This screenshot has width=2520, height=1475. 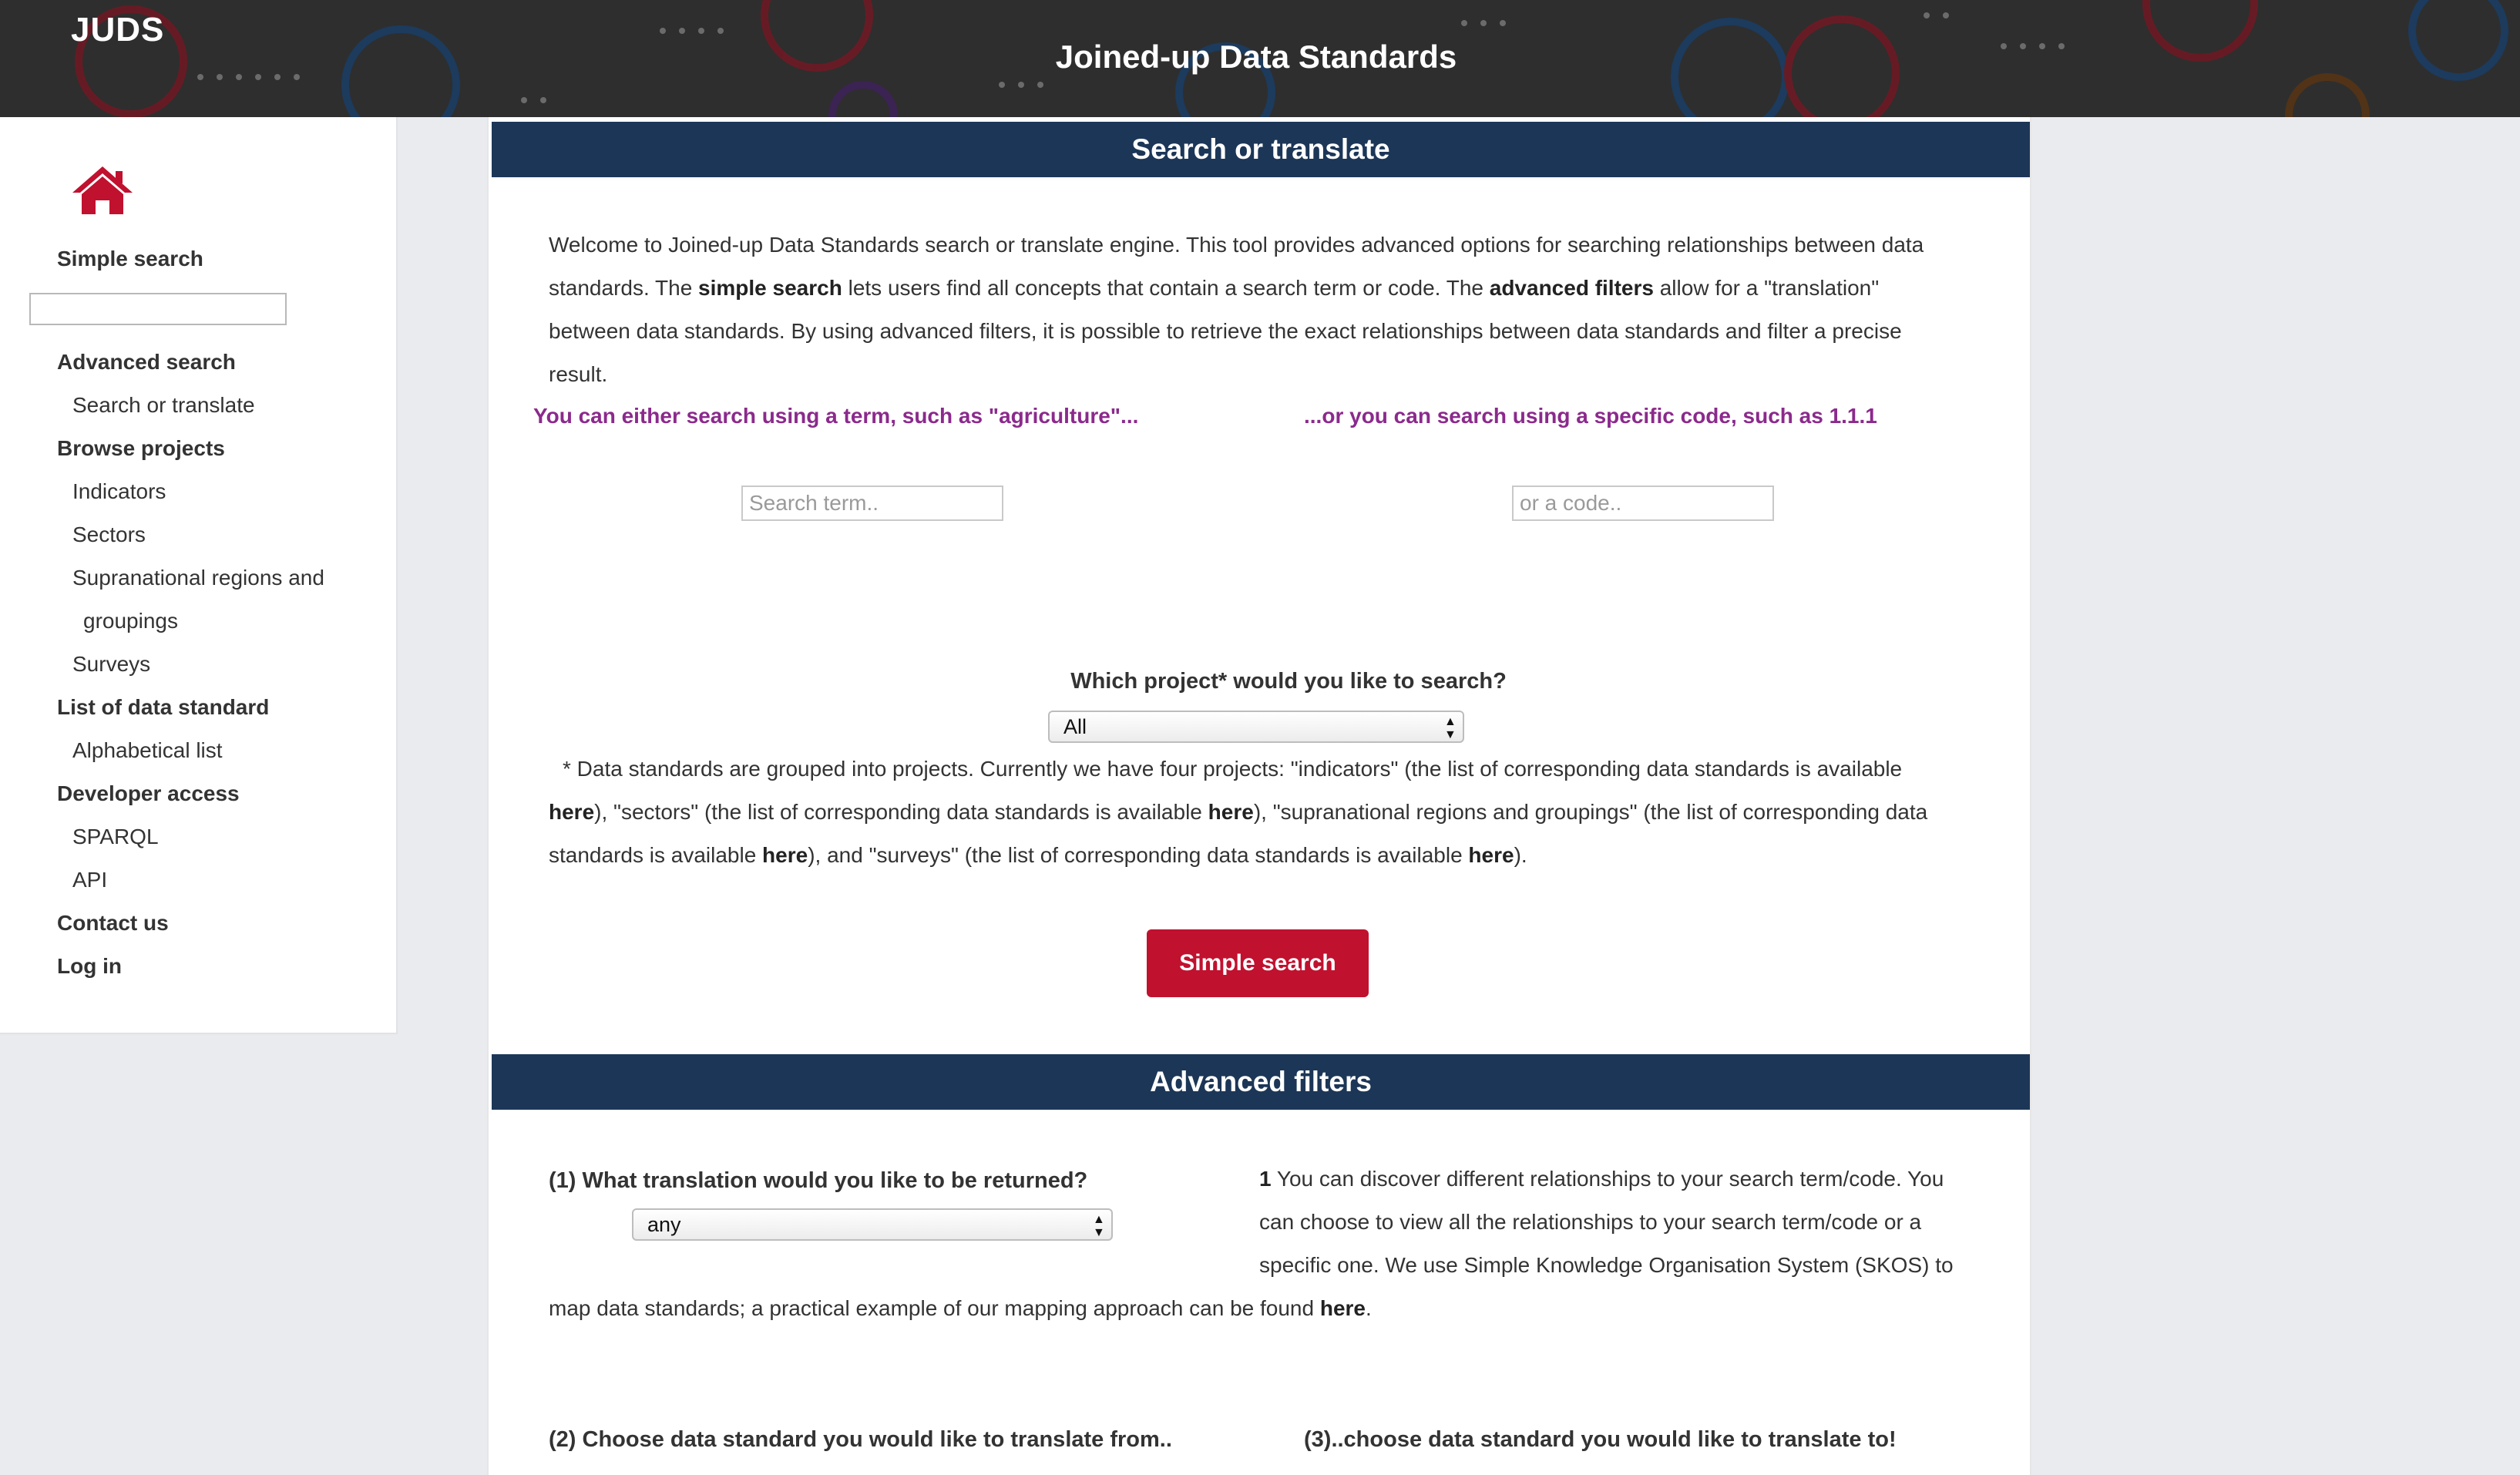 I want to click on simple-search-button: Simple search, so click(x=1258, y=963).